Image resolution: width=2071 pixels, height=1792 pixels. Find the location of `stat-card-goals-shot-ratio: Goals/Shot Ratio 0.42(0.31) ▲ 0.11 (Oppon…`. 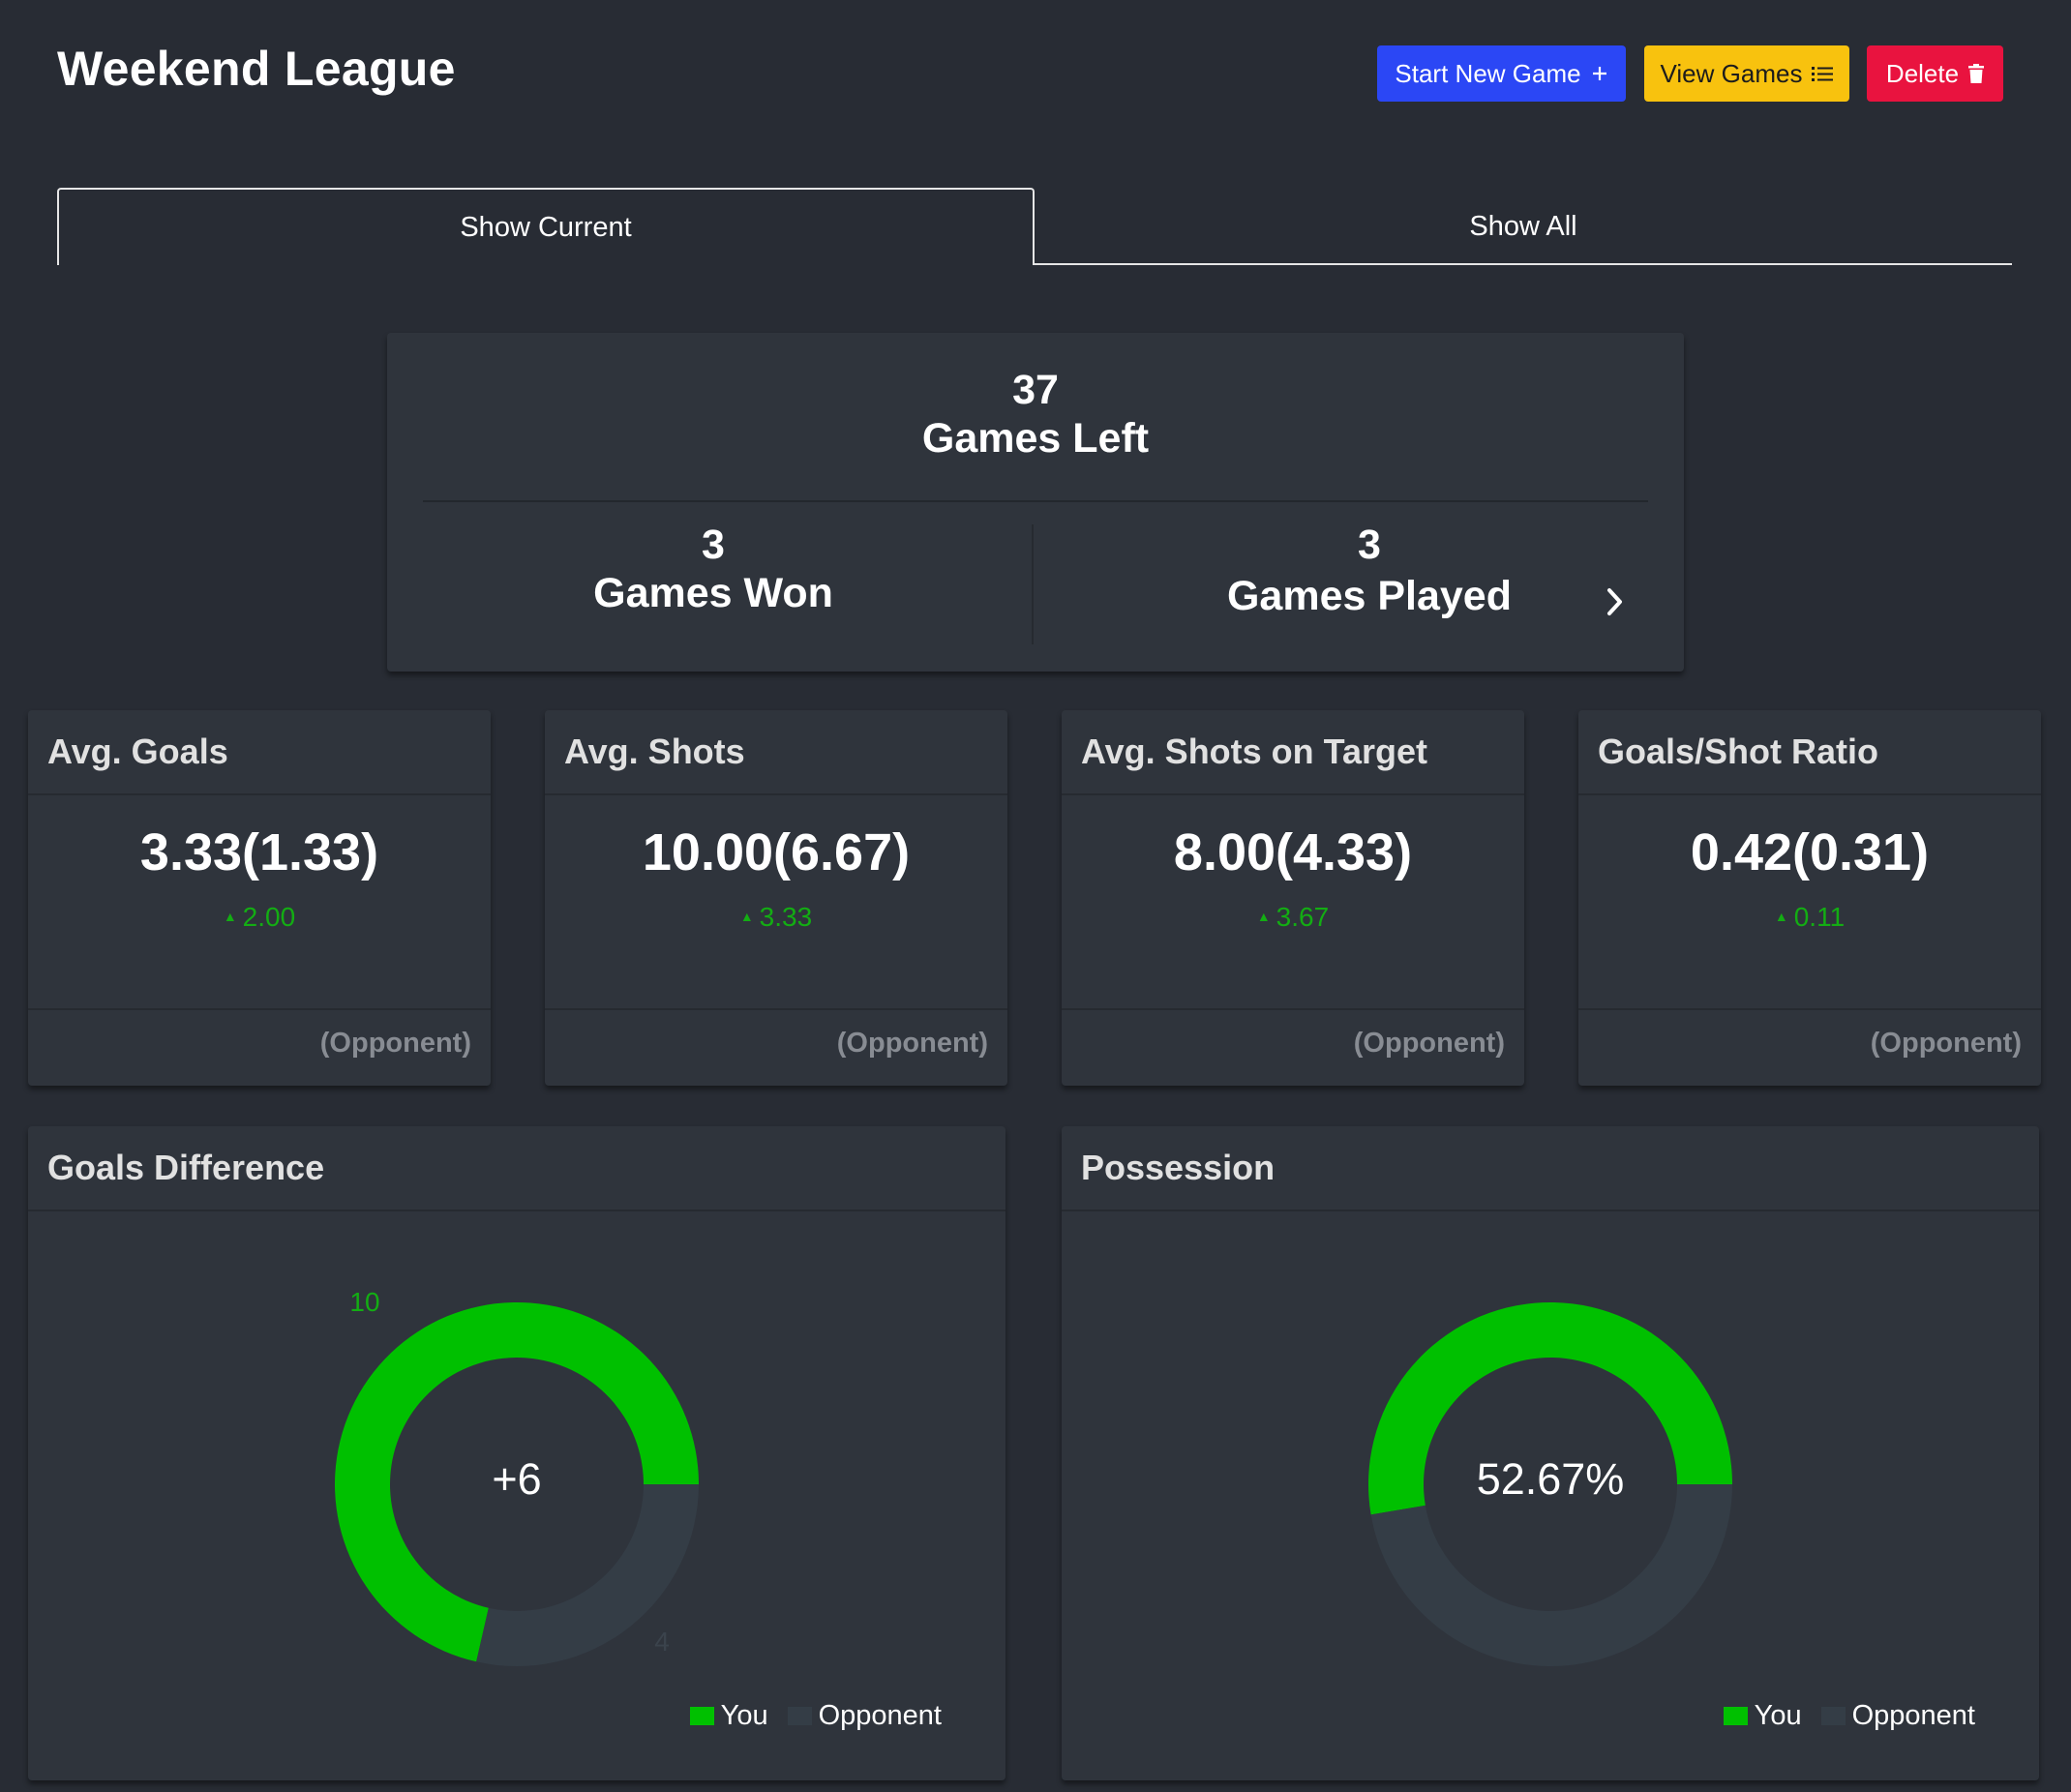

stat-card-goals-shot-ratio: Goals/Shot Ratio 0.42(0.31) ▲ 0.11 (Oppon… is located at coordinates (1809, 898).